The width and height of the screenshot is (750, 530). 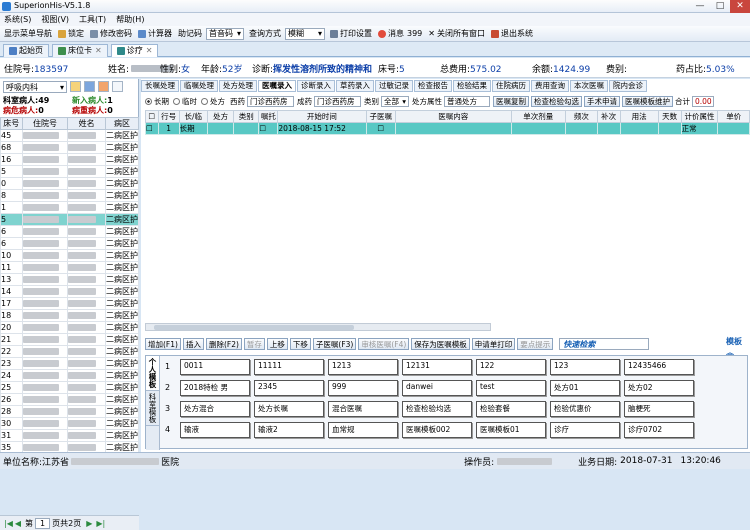 What do you see at coordinates (456, 34) in the screenshot?
I see `close-all-windows-button: ✕ 关闭所有窗口` at bounding box center [456, 34].